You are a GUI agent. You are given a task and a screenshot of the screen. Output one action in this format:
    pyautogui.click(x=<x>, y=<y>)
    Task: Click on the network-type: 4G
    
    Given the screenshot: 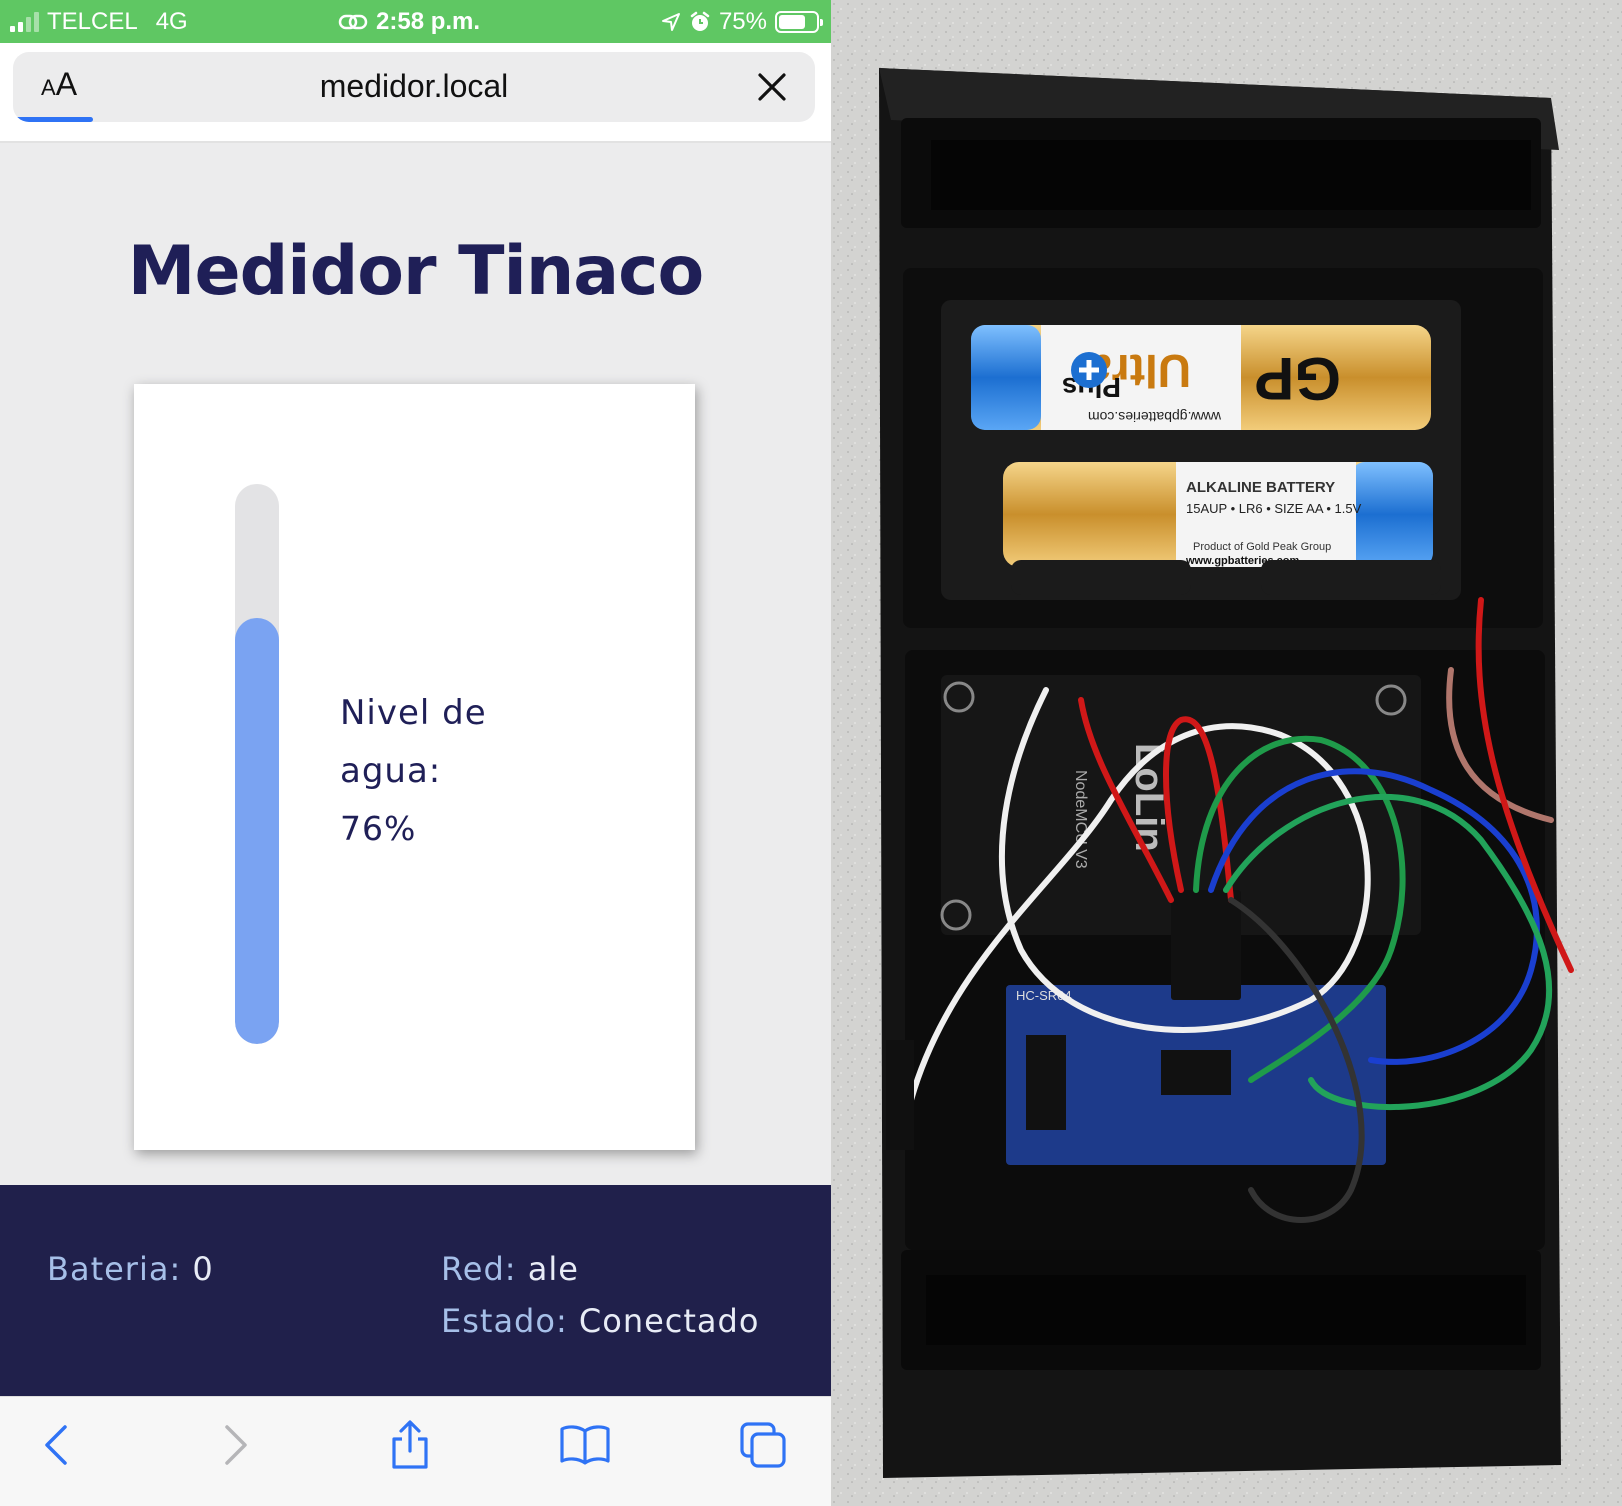 What is the action you would take?
    pyautogui.click(x=171, y=21)
    